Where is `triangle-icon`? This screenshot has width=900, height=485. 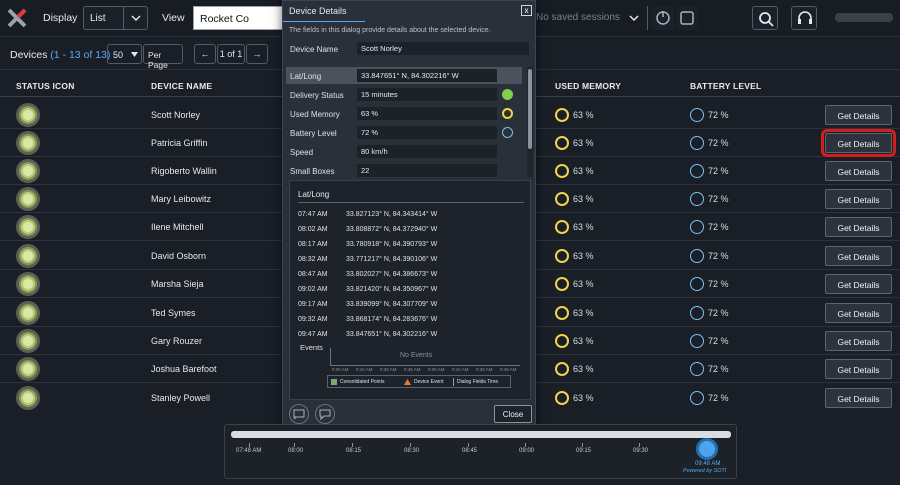
triangle-icon is located at coordinates (407, 382).